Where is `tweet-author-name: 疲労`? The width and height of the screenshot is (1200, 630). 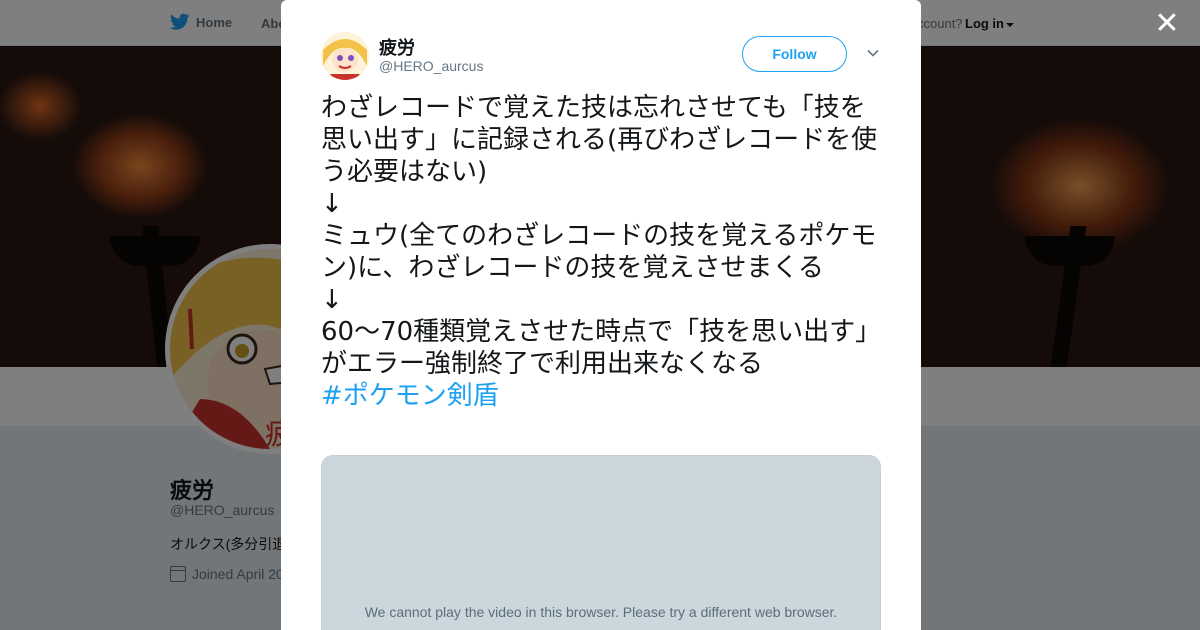 tweet-author-name: 疲労 is located at coordinates (397, 47).